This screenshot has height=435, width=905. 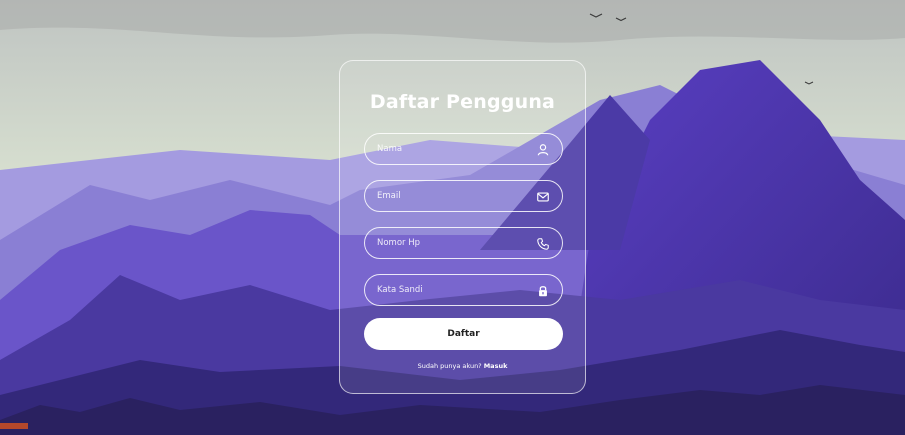 I want to click on lock-icon, so click(x=543, y=291).